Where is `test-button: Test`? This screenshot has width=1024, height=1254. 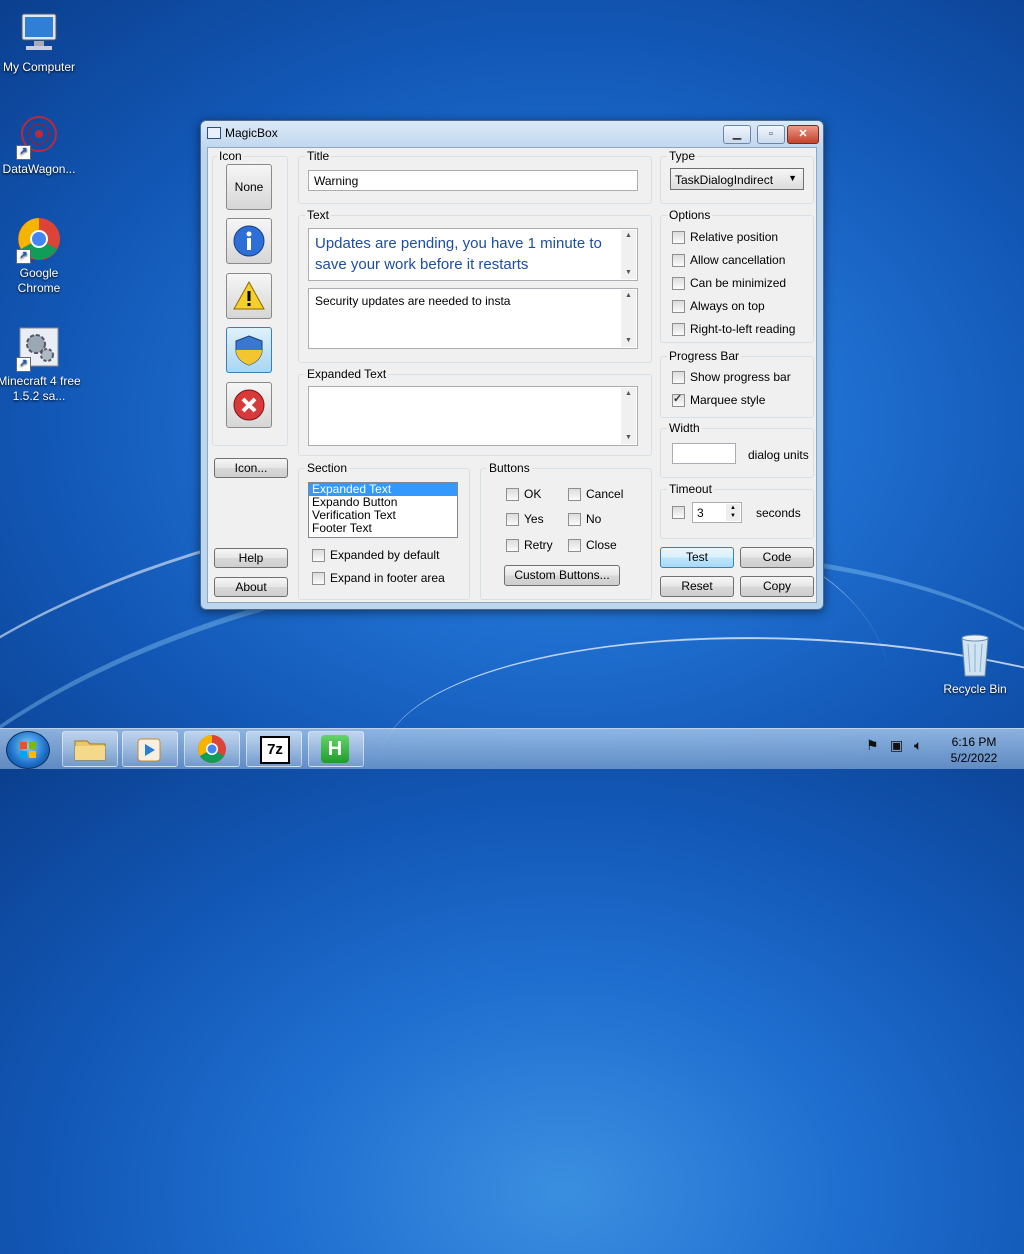 test-button: Test is located at coordinates (697, 557).